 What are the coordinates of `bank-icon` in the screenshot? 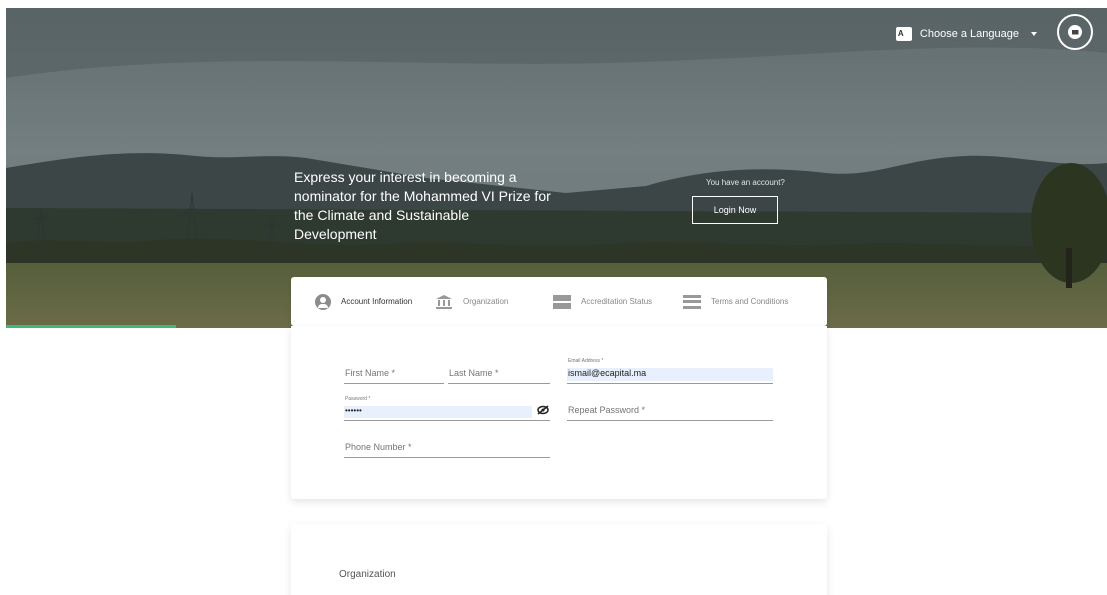 It's located at (444, 301).